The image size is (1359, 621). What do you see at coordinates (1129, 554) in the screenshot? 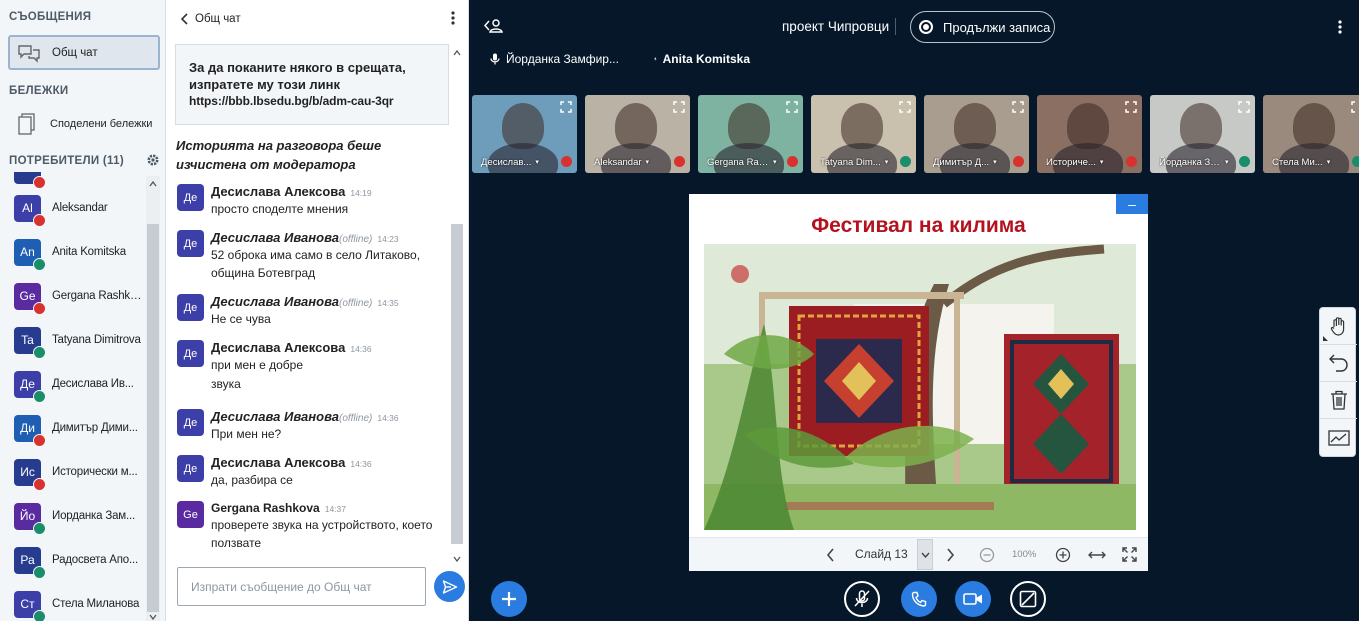
I see `fullscreen-button` at bounding box center [1129, 554].